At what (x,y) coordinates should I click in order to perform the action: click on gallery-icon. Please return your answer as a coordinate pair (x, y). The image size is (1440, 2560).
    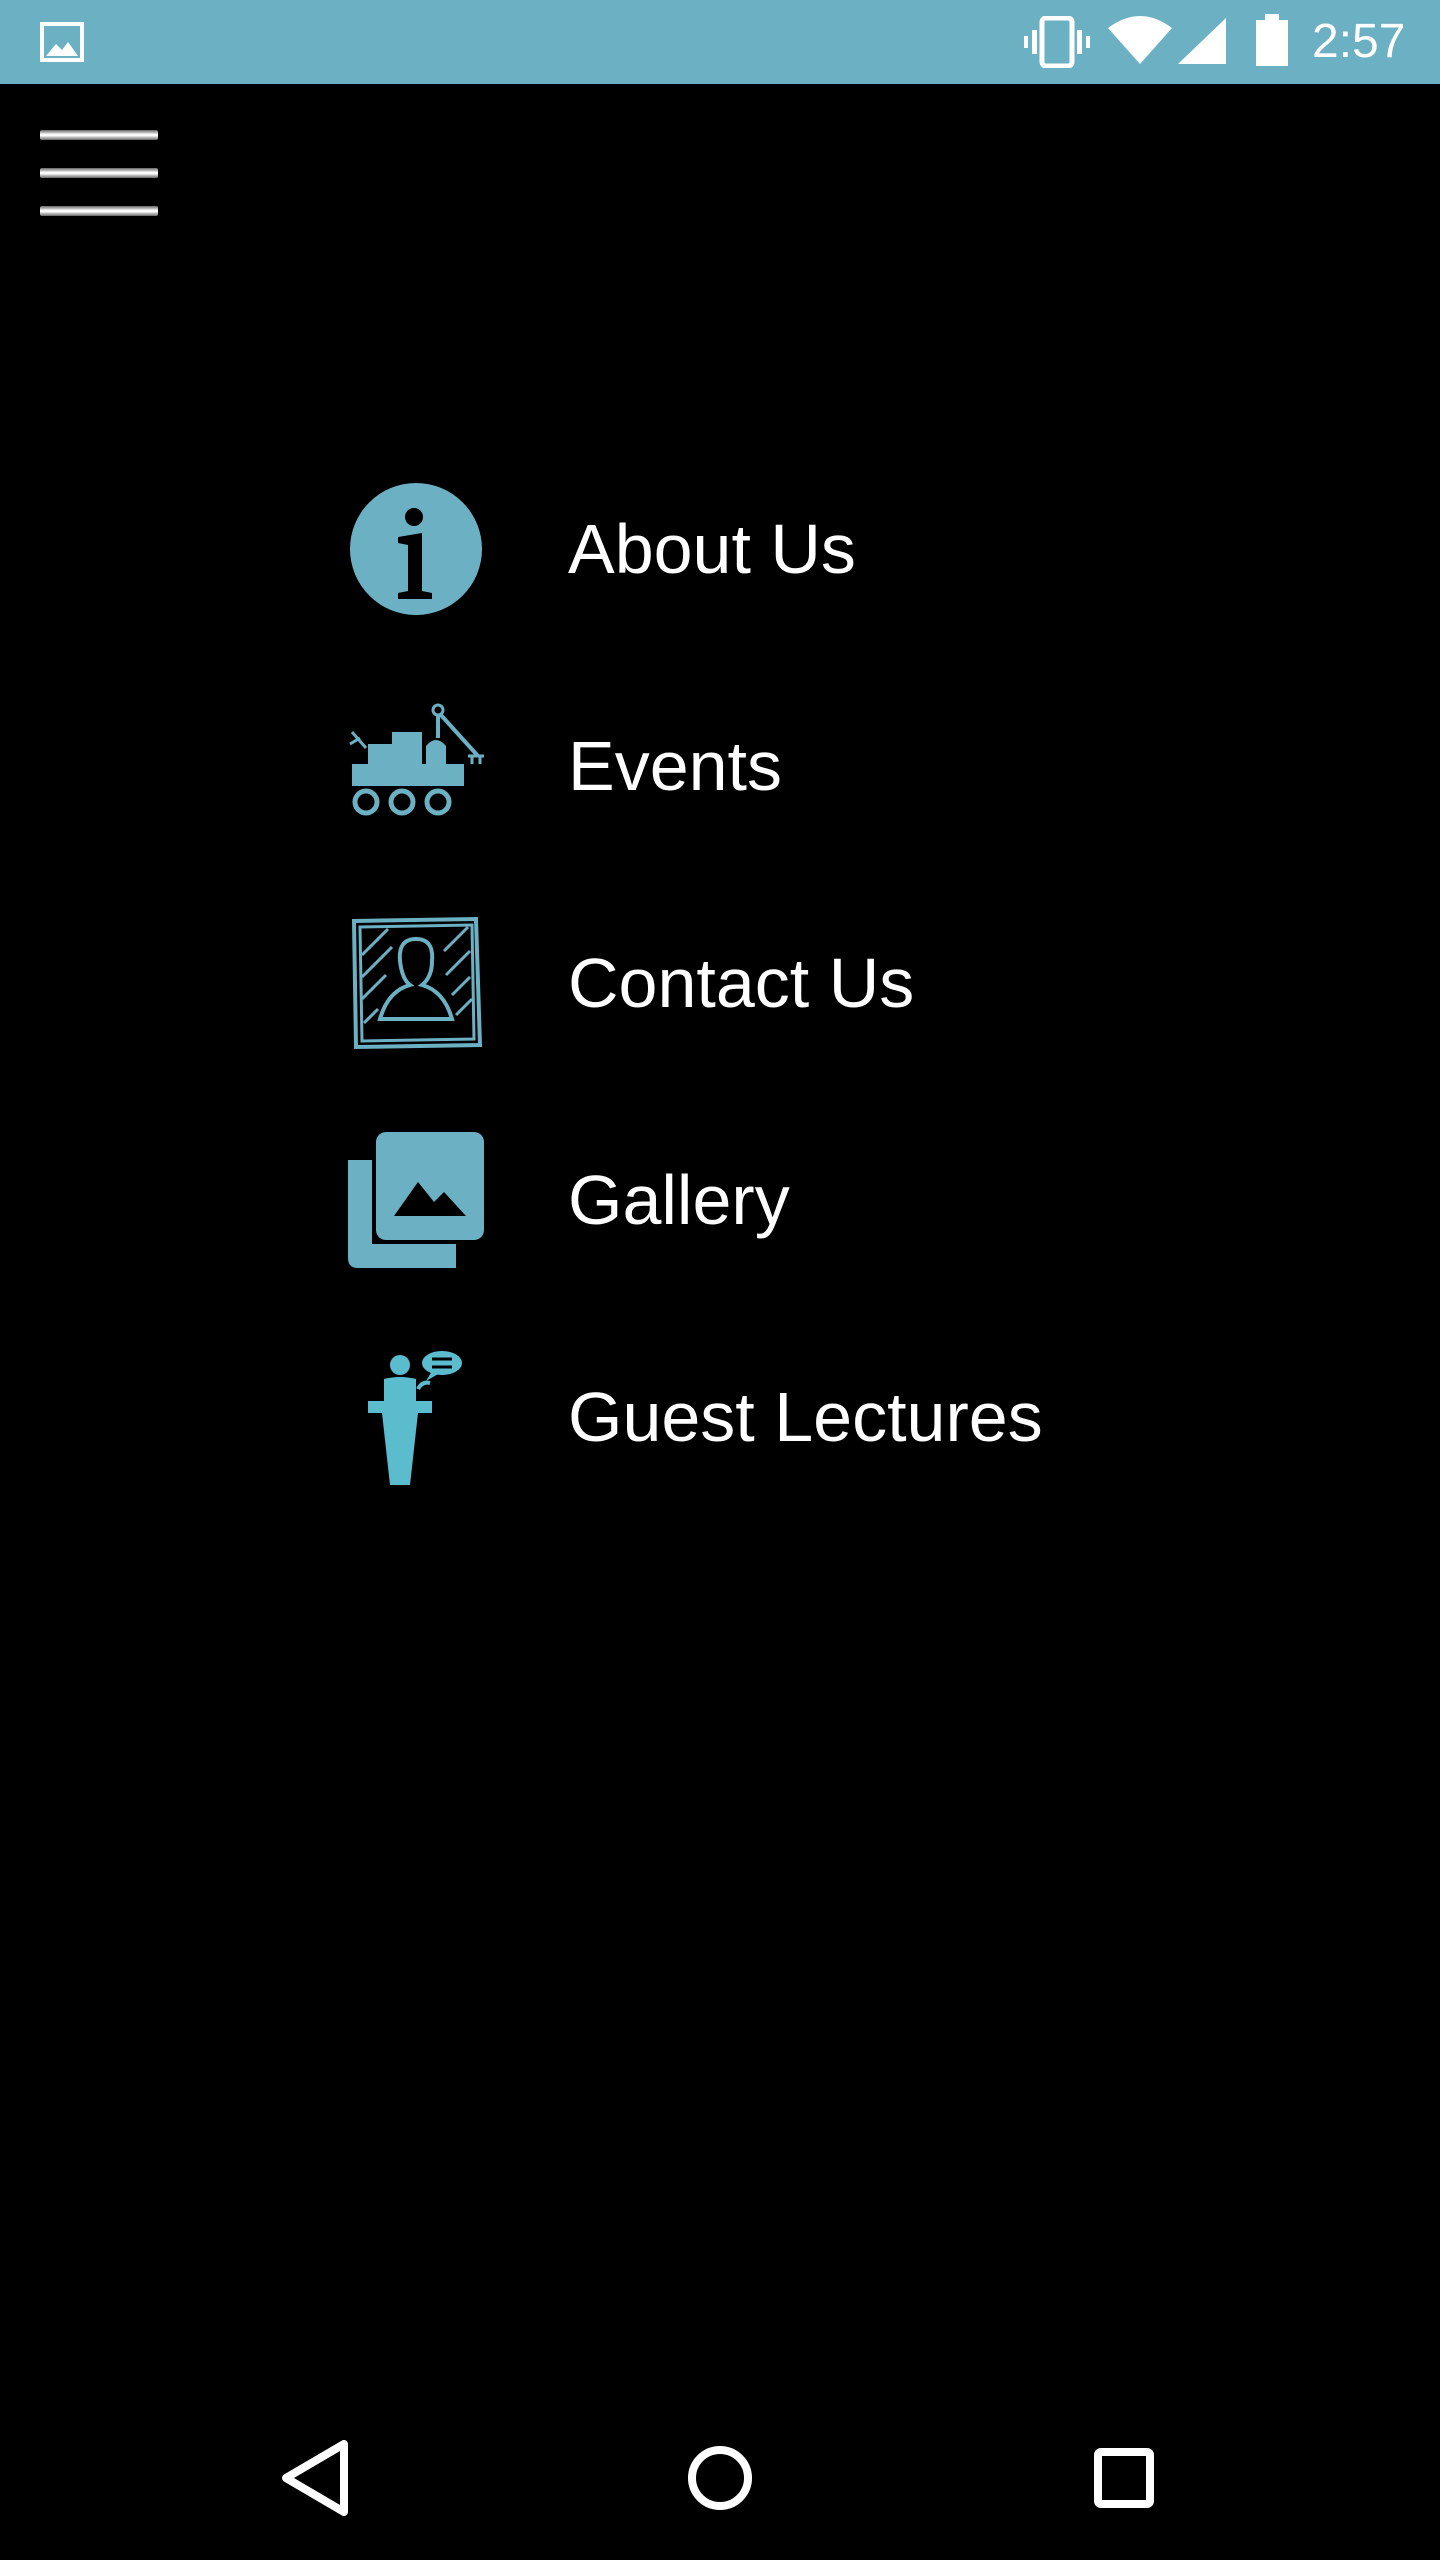
    Looking at the image, I should click on (416, 1199).